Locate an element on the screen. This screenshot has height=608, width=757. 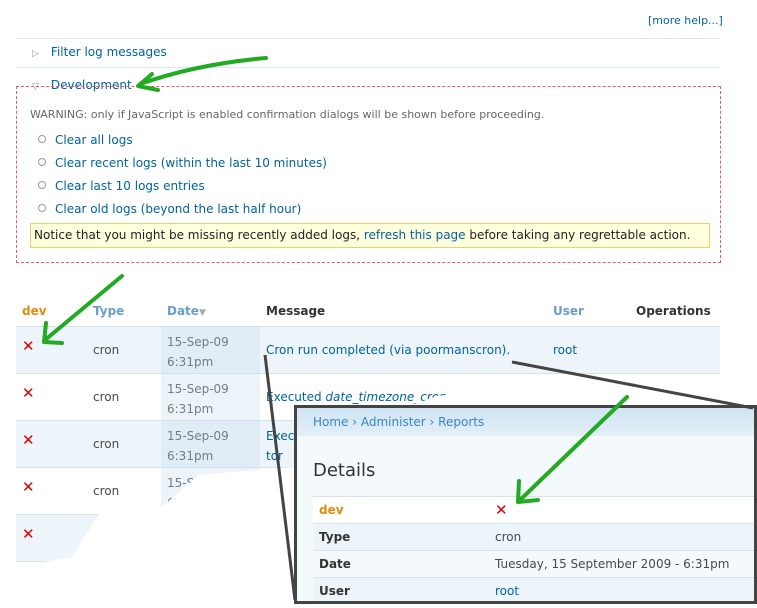
header-dev: dev is located at coordinates (34, 311).